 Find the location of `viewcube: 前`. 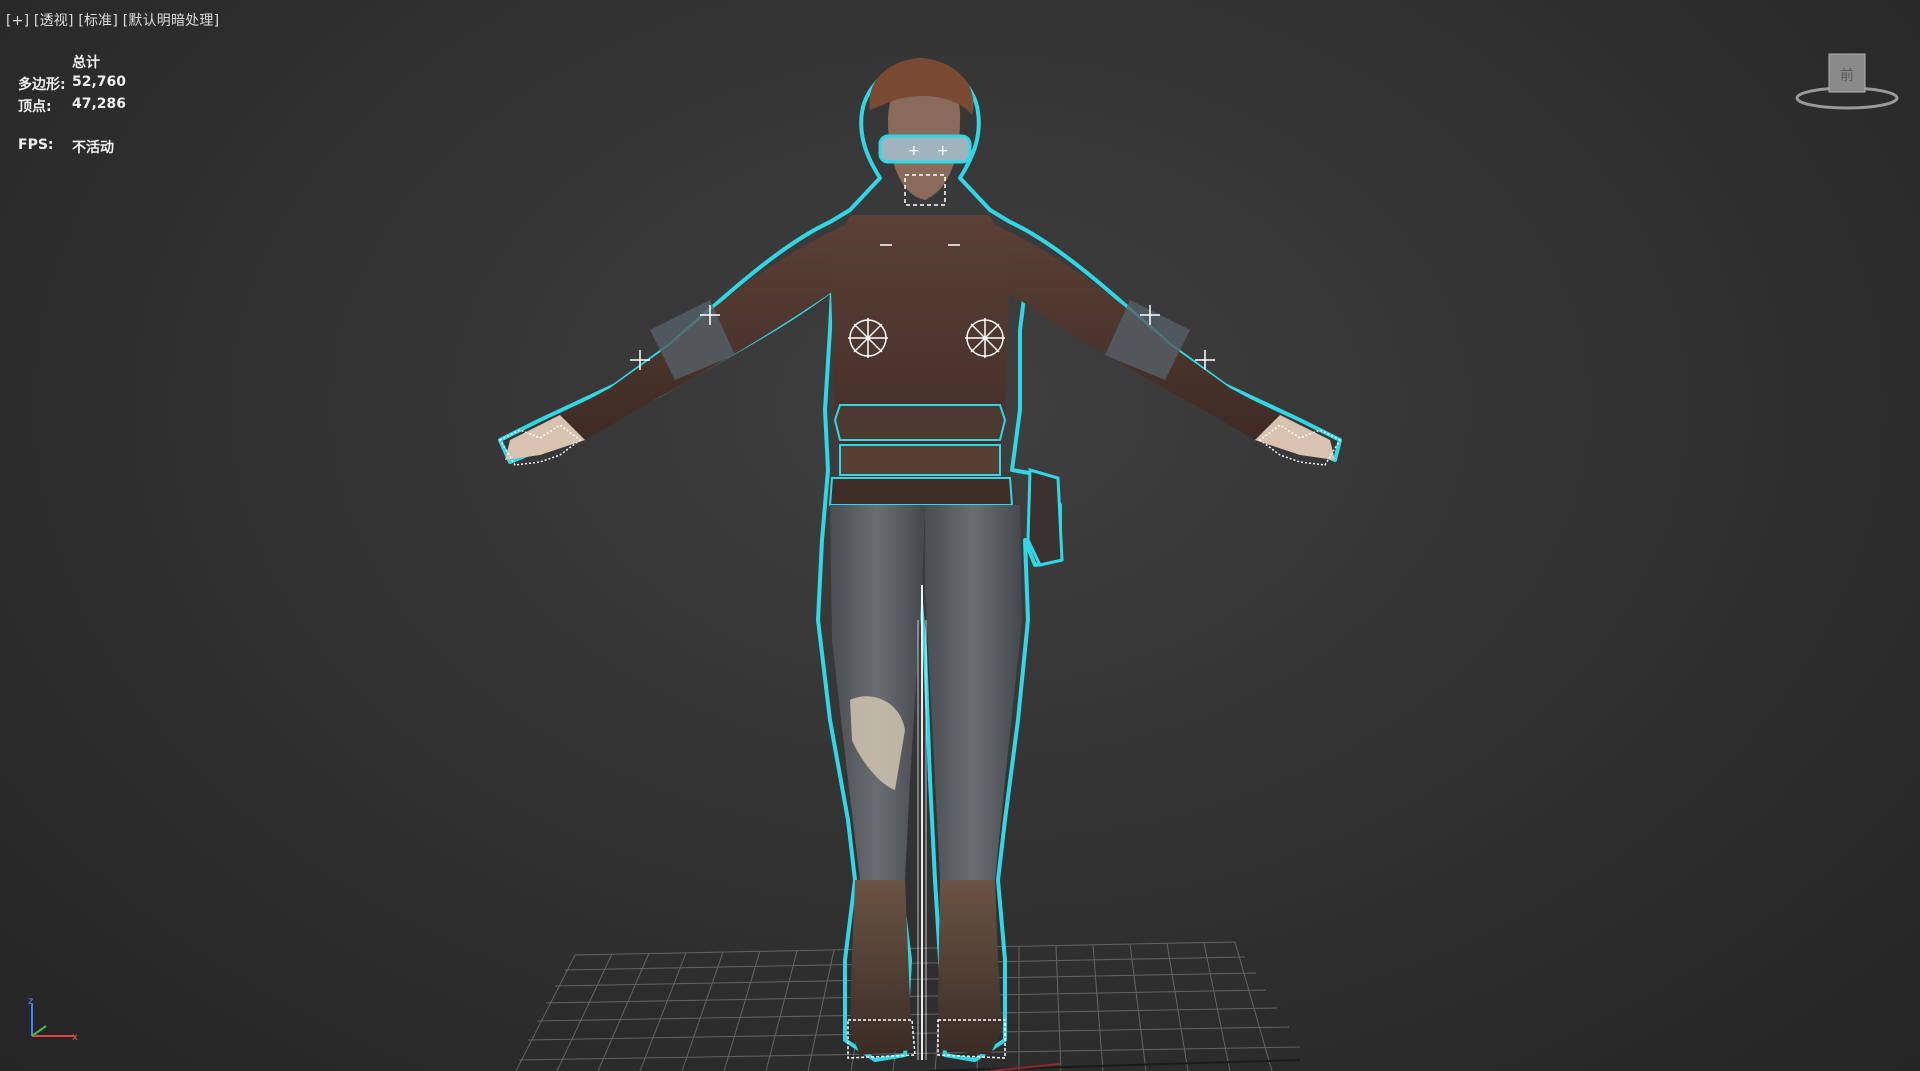

viewcube: 前 is located at coordinates (1847, 85).